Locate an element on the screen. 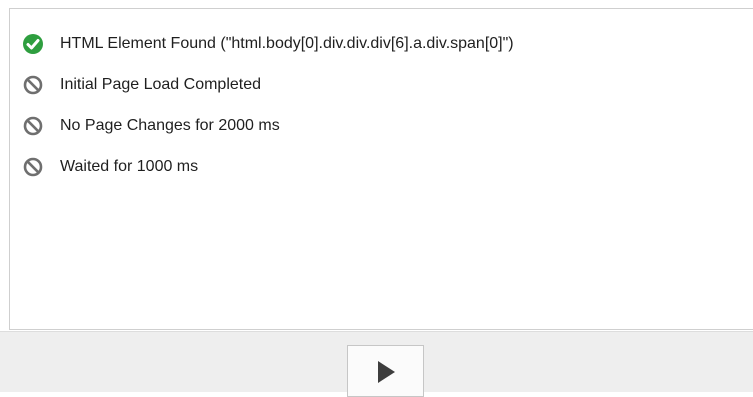  condition-item-no-page-changes: No Page Changes for 2000 ms is located at coordinates (268, 125).